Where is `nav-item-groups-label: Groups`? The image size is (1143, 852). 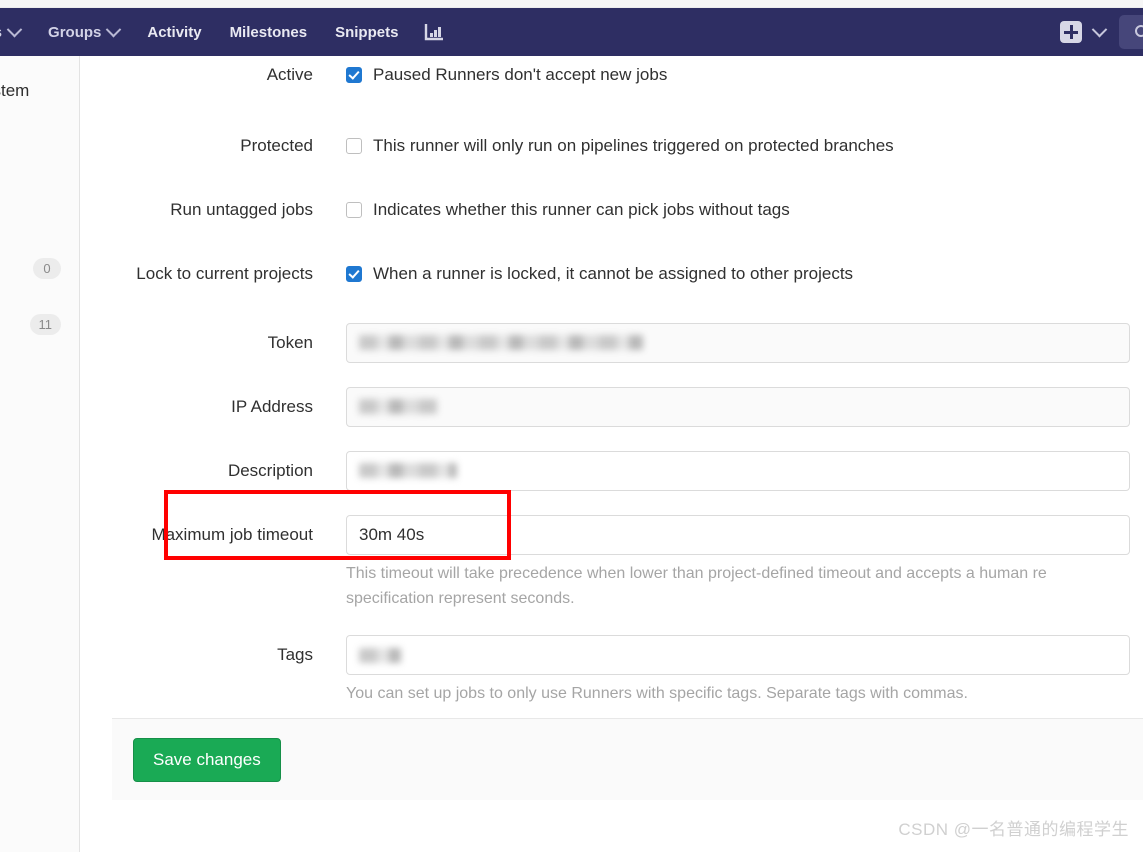 nav-item-groups-label: Groups is located at coordinates (75, 32).